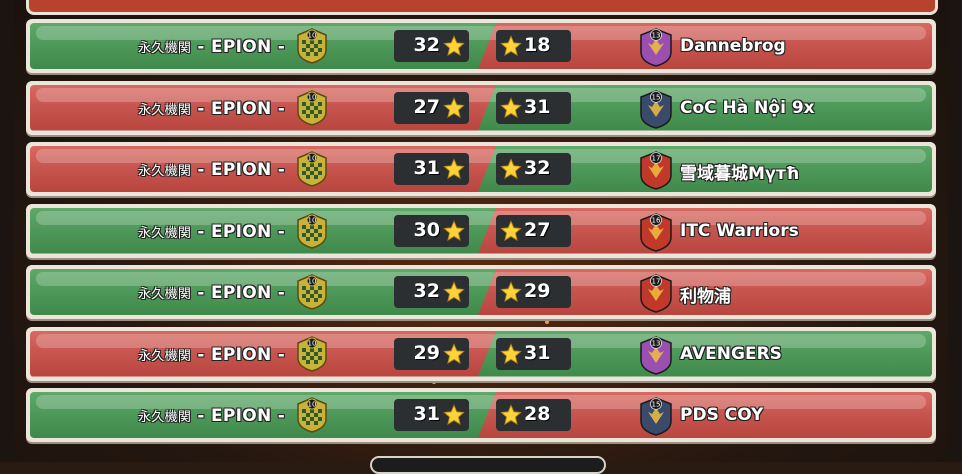  Describe the element at coordinates (955, 231) in the screenshot. I see `frame-right` at that location.